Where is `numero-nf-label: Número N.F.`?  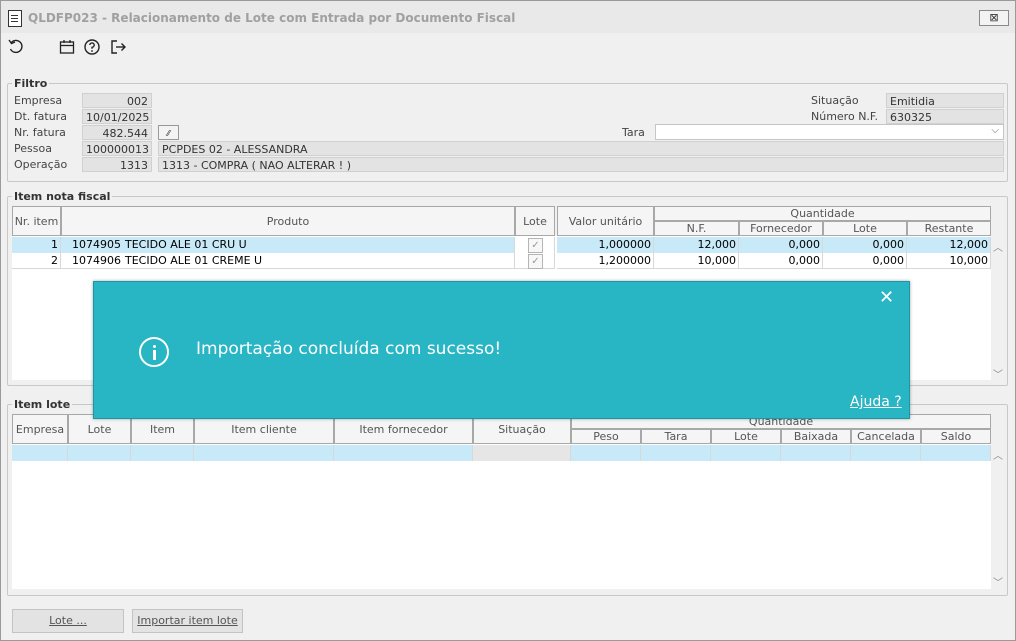
numero-nf-label: Número N.F. is located at coordinates (844, 116).